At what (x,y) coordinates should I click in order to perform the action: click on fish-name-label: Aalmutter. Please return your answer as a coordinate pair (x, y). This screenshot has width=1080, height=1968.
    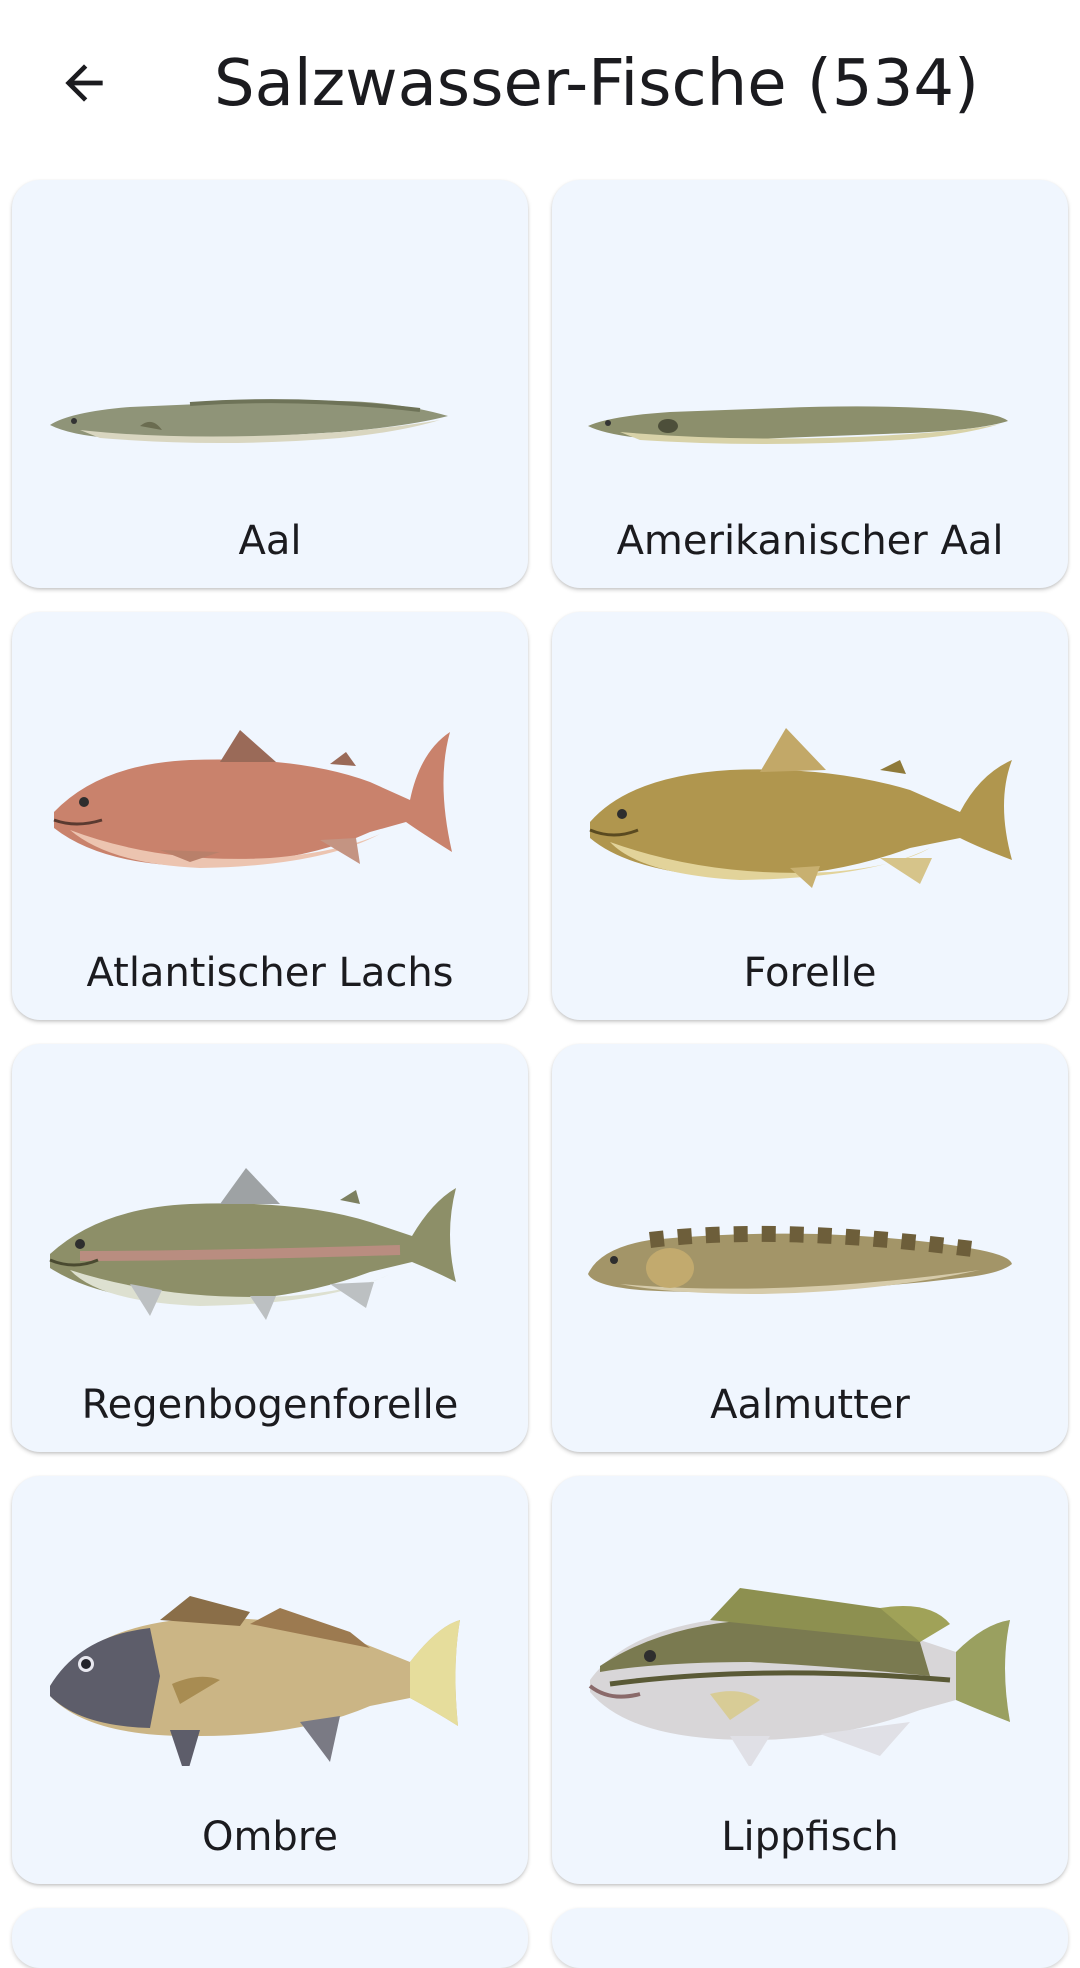
    Looking at the image, I should click on (810, 1405).